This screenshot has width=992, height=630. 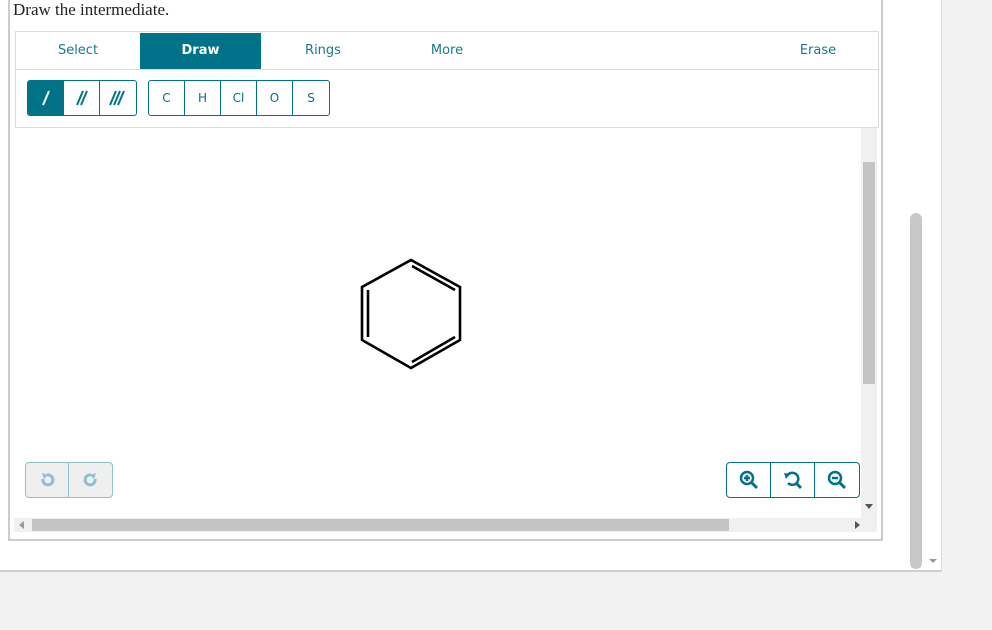 I want to click on undo-button, so click(x=47, y=480).